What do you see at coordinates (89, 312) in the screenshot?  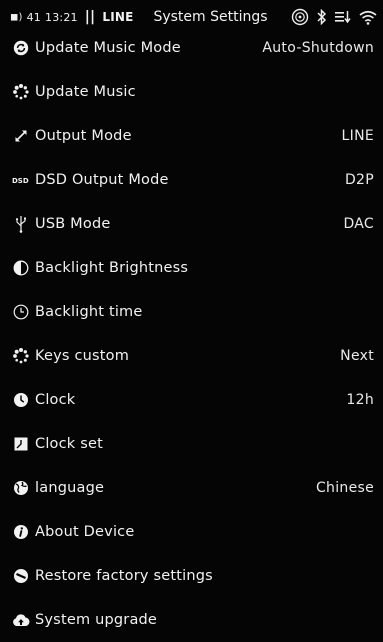 I see `menu-item-label: Backlight time` at bounding box center [89, 312].